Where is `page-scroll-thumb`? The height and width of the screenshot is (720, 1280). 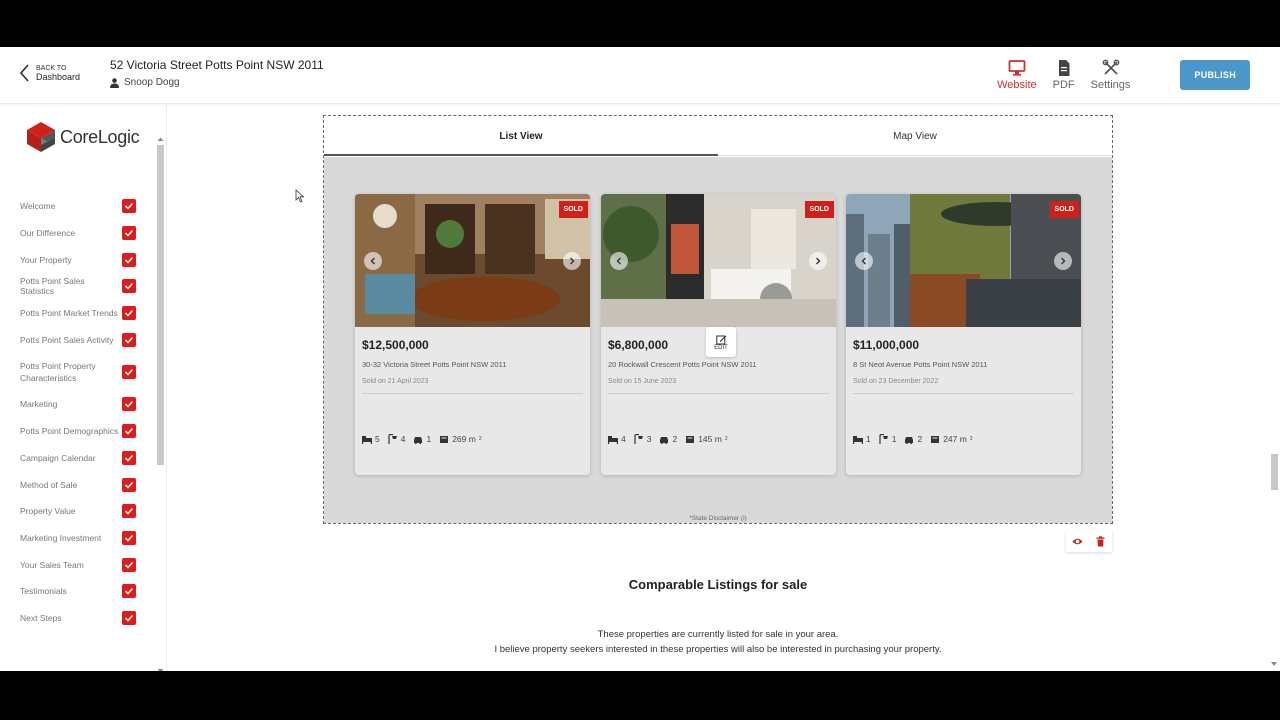
page-scroll-thumb is located at coordinates (1274, 472).